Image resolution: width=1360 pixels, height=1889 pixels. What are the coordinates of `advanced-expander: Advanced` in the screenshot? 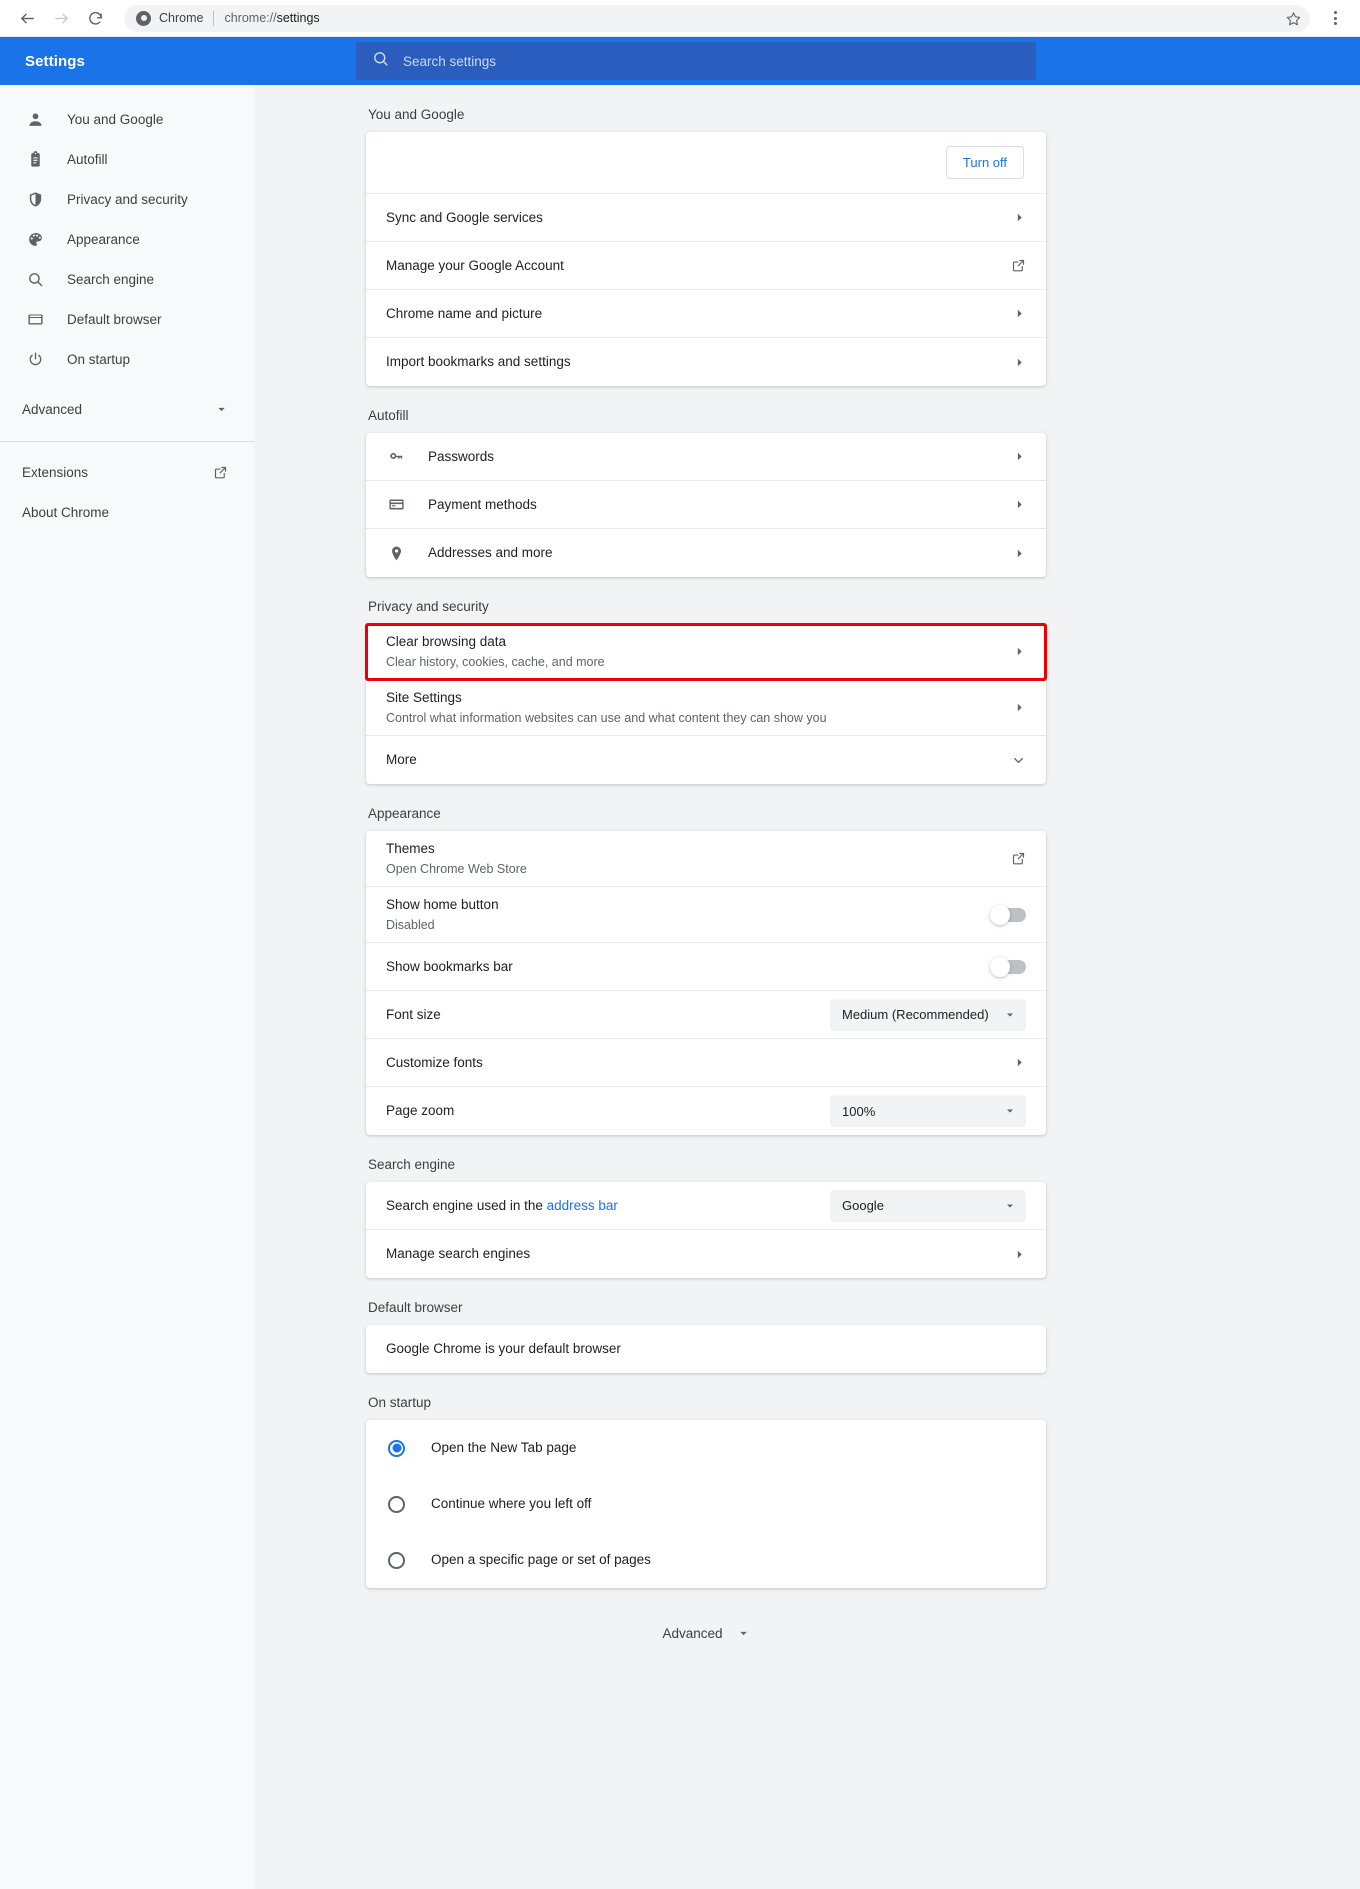 It's located at (706, 1633).